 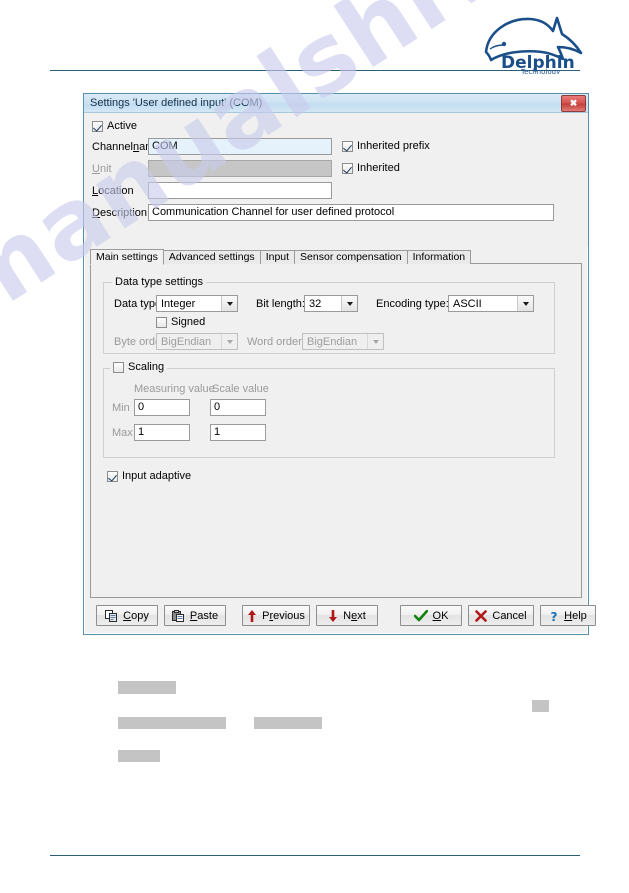 What do you see at coordinates (188, 322) in the screenshot?
I see `signed-label: Signed` at bounding box center [188, 322].